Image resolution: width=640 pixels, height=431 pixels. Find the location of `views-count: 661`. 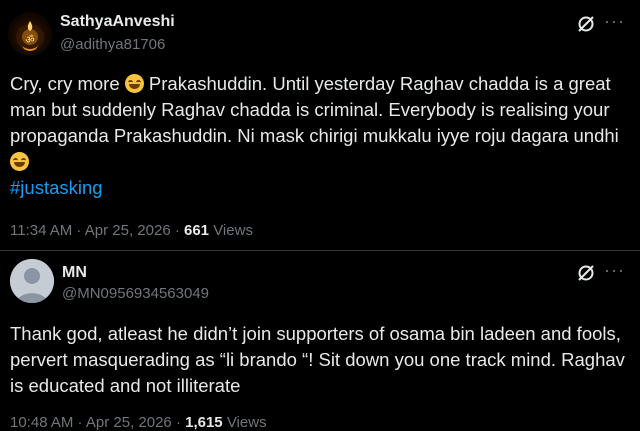

views-count: 661 is located at coordinates (197, 230).